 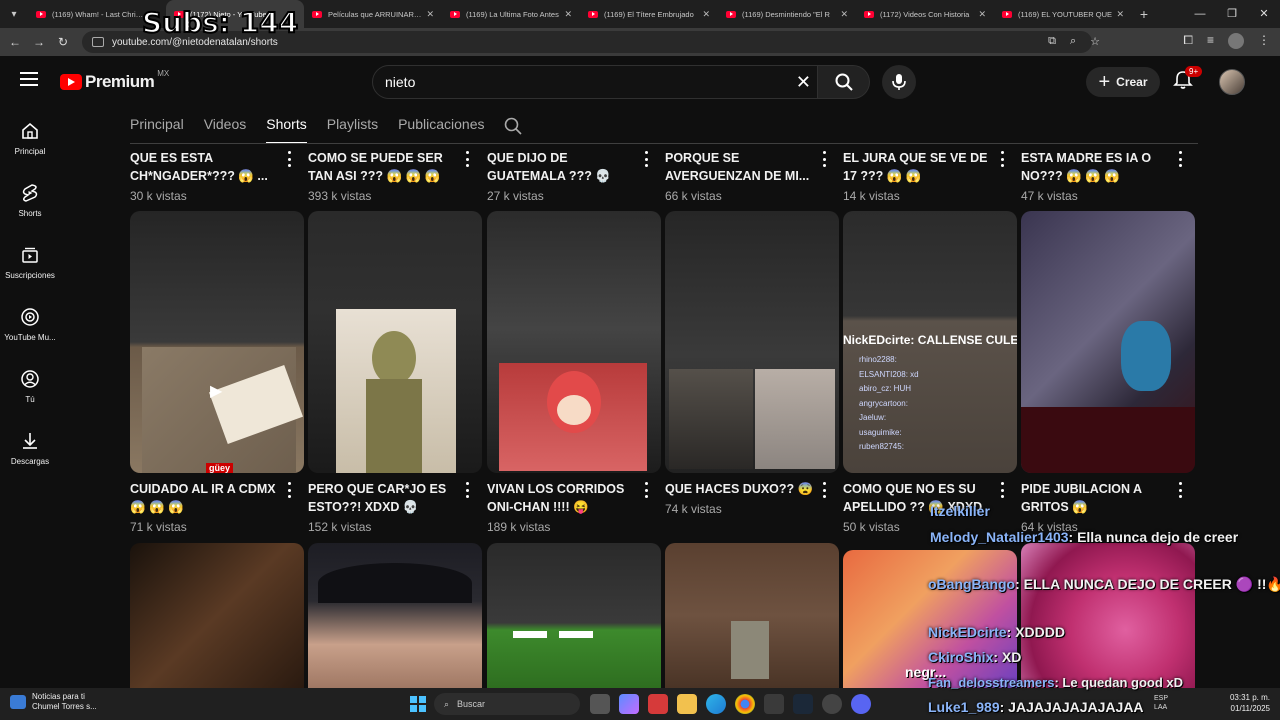 I want to click on terminal-icon, so click(x=774, y=704).